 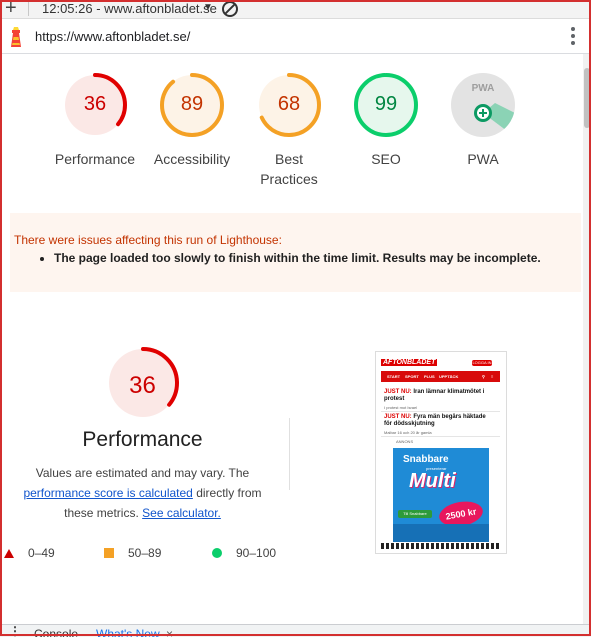 What do you see at coordinates (129, 8) in the screenshot?
I see `report-title-dropdown: 12:05:26 - www.aftonbladet.se` at bounding box center [129, 8].